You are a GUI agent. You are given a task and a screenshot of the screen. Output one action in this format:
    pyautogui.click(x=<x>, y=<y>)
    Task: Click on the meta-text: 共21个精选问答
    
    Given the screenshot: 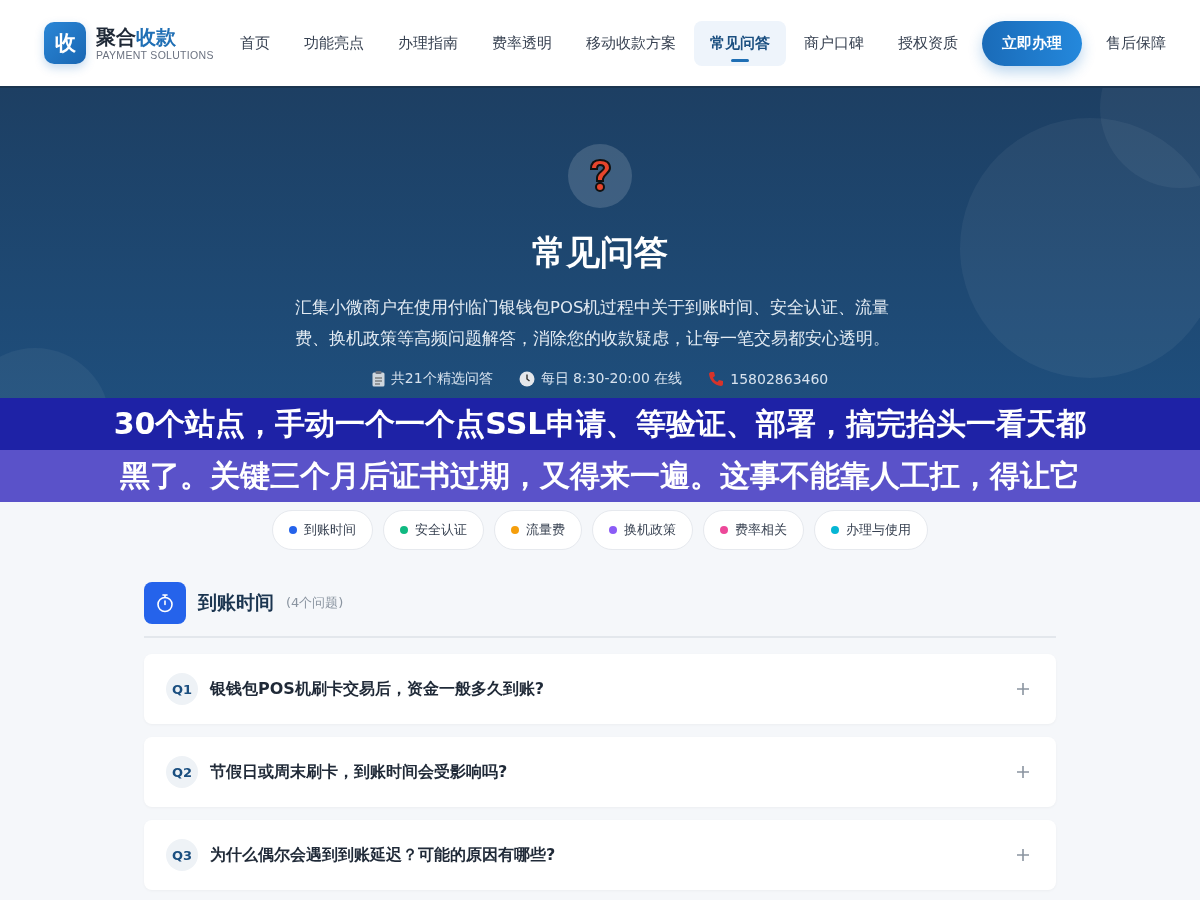 What is the action you would take?
    pyautogui.click(x=441, y=379)
    